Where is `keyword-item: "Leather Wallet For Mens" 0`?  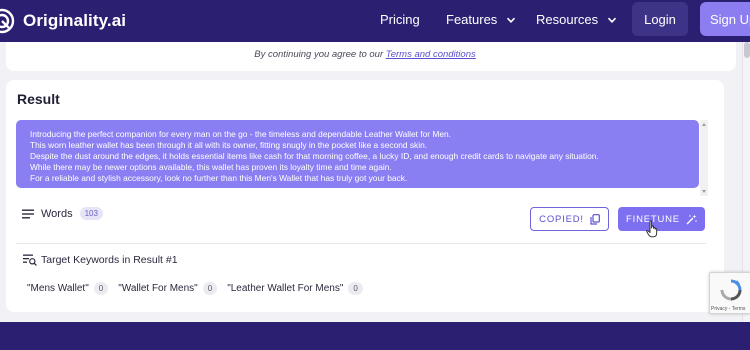
keyword-item: "Leather Wallet For Mens" 0 is located at coordinates (295, 288).